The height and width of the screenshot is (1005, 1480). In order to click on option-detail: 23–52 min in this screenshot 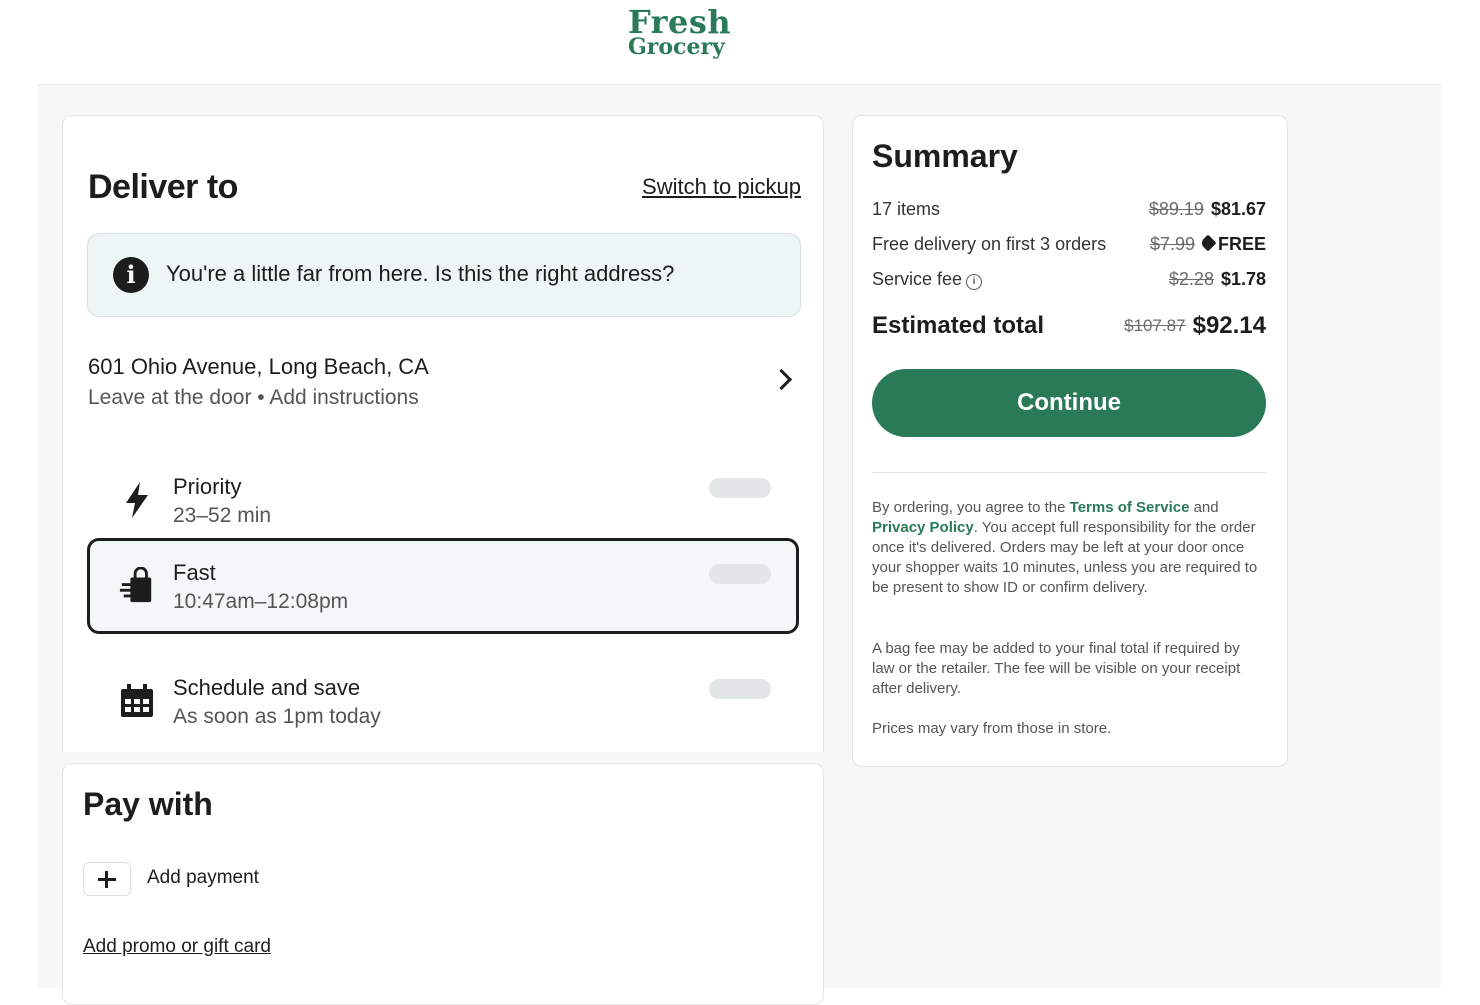, I will do `click(222, 515)`.